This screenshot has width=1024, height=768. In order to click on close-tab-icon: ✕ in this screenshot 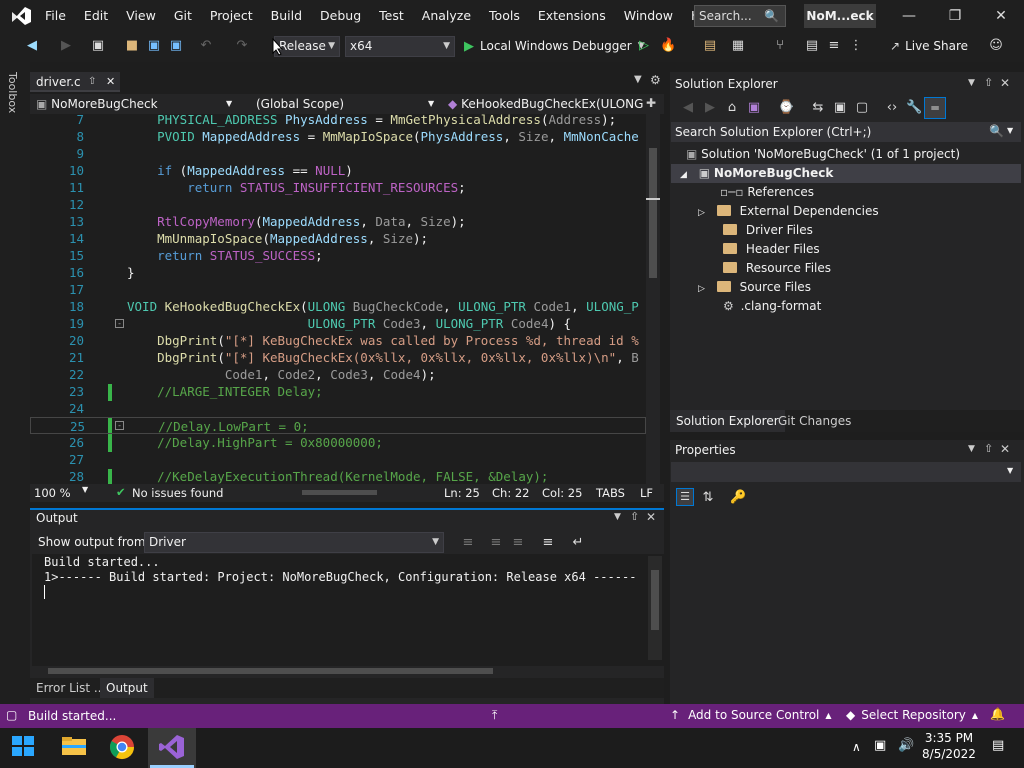, I will do `click(110, 82)`.